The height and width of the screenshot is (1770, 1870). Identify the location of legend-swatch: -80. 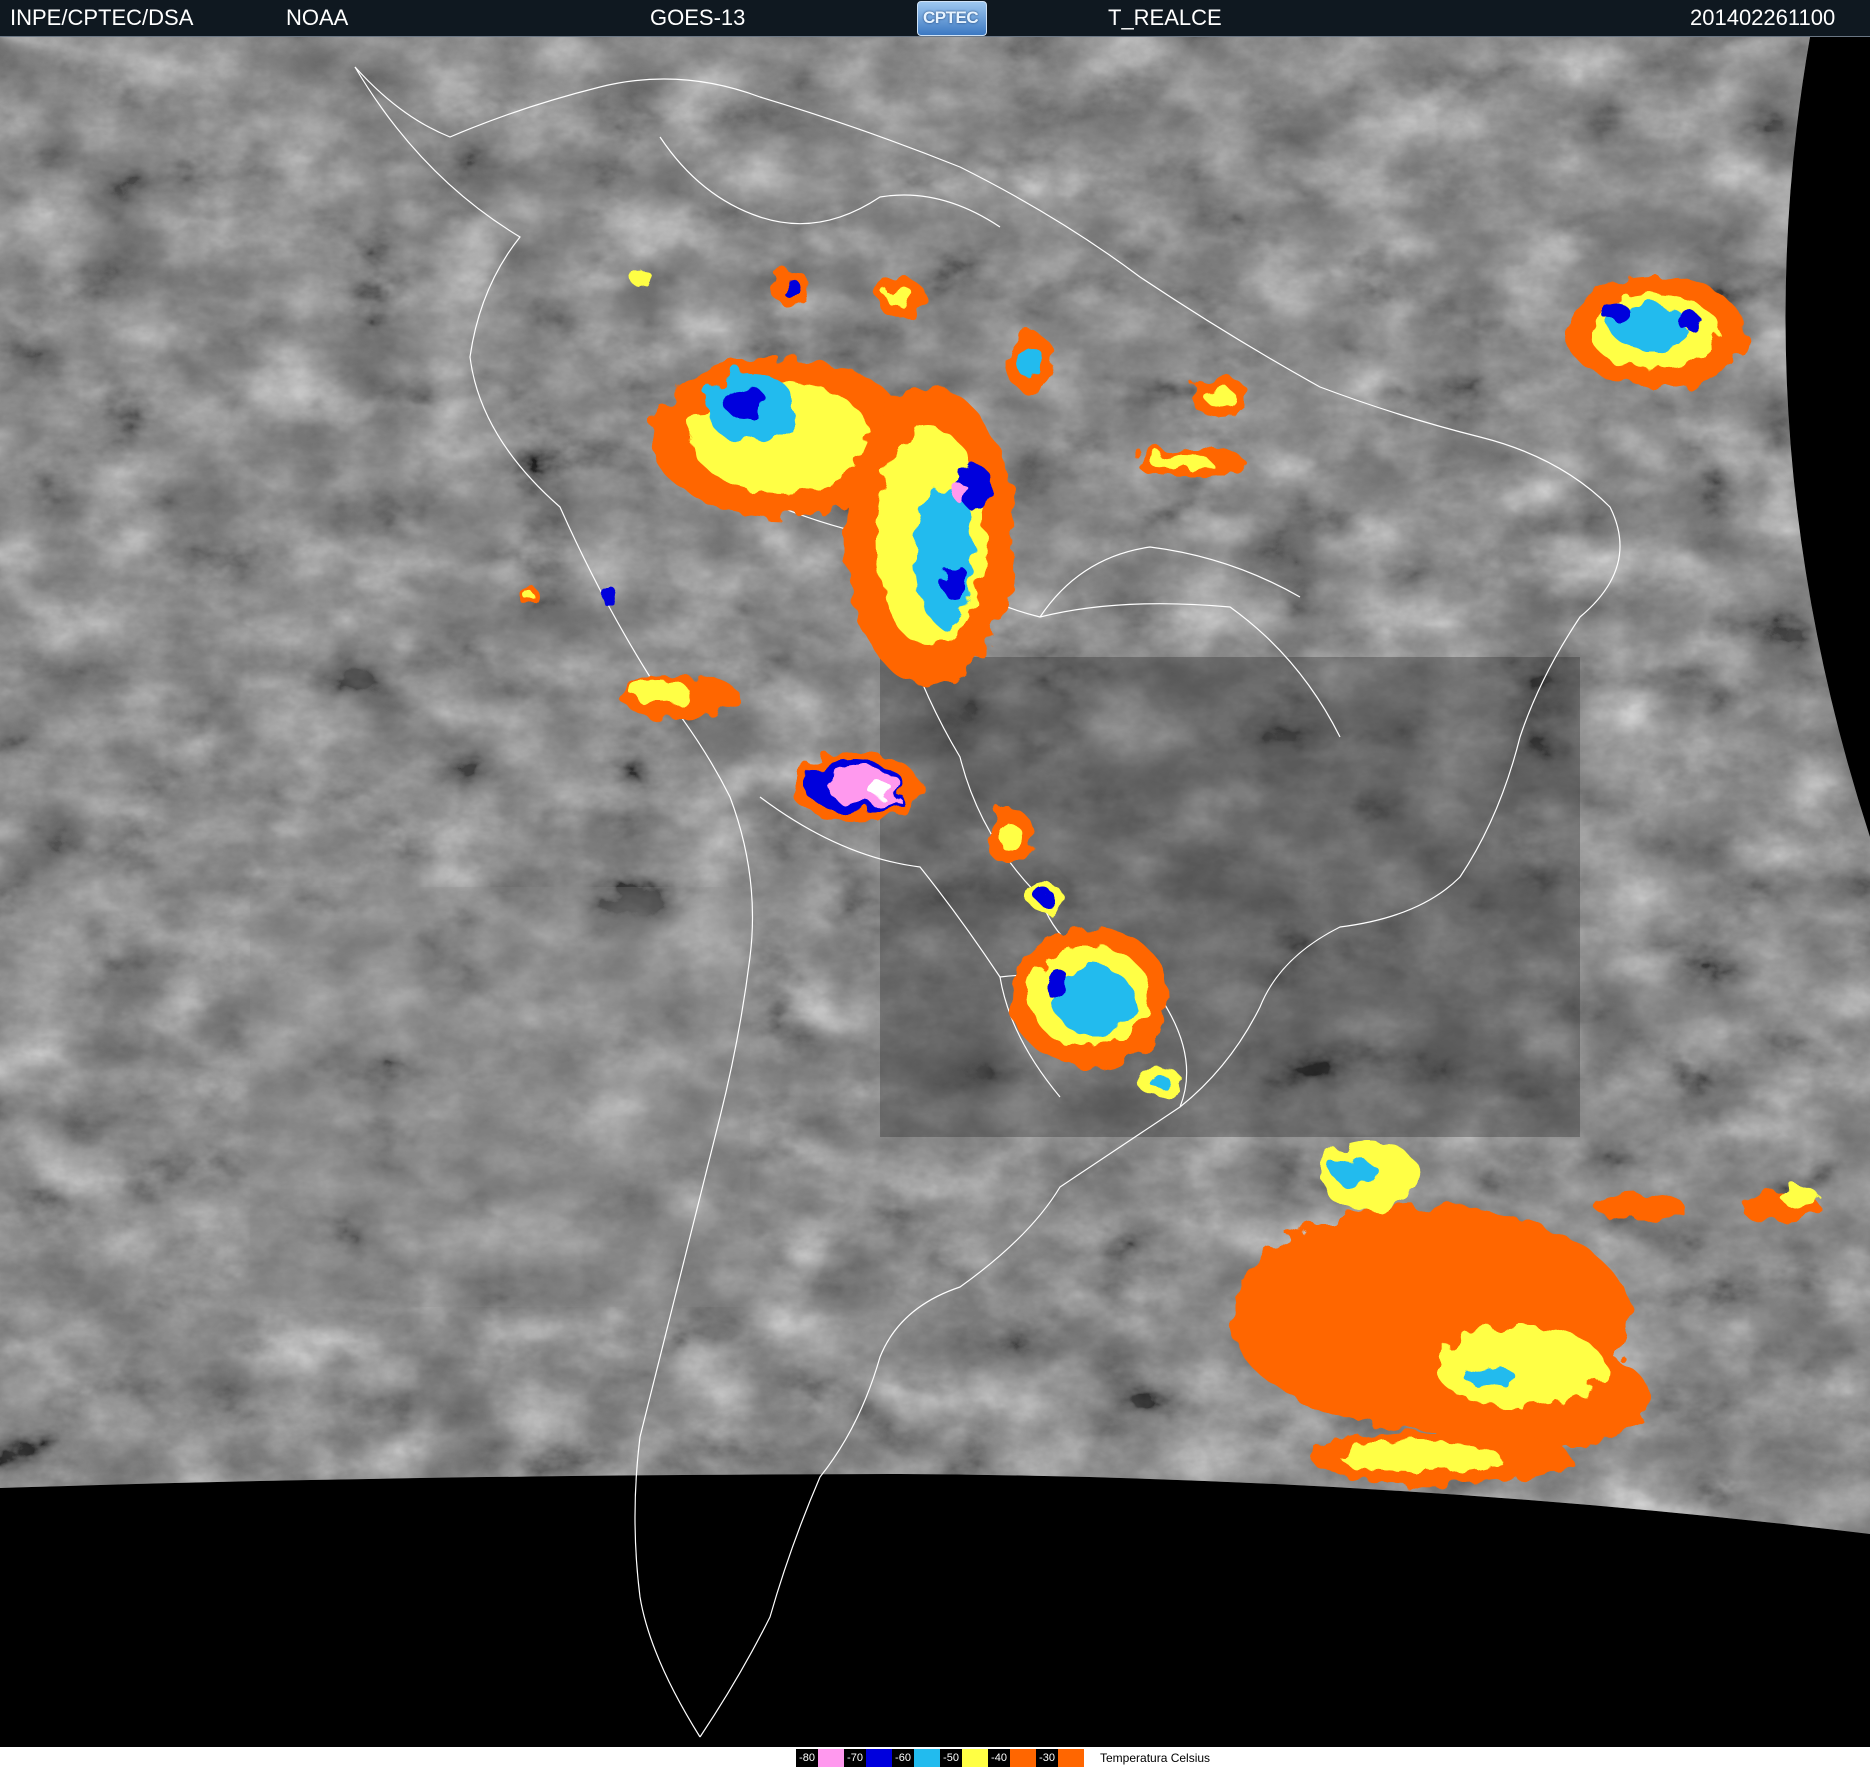
(820, 1758).